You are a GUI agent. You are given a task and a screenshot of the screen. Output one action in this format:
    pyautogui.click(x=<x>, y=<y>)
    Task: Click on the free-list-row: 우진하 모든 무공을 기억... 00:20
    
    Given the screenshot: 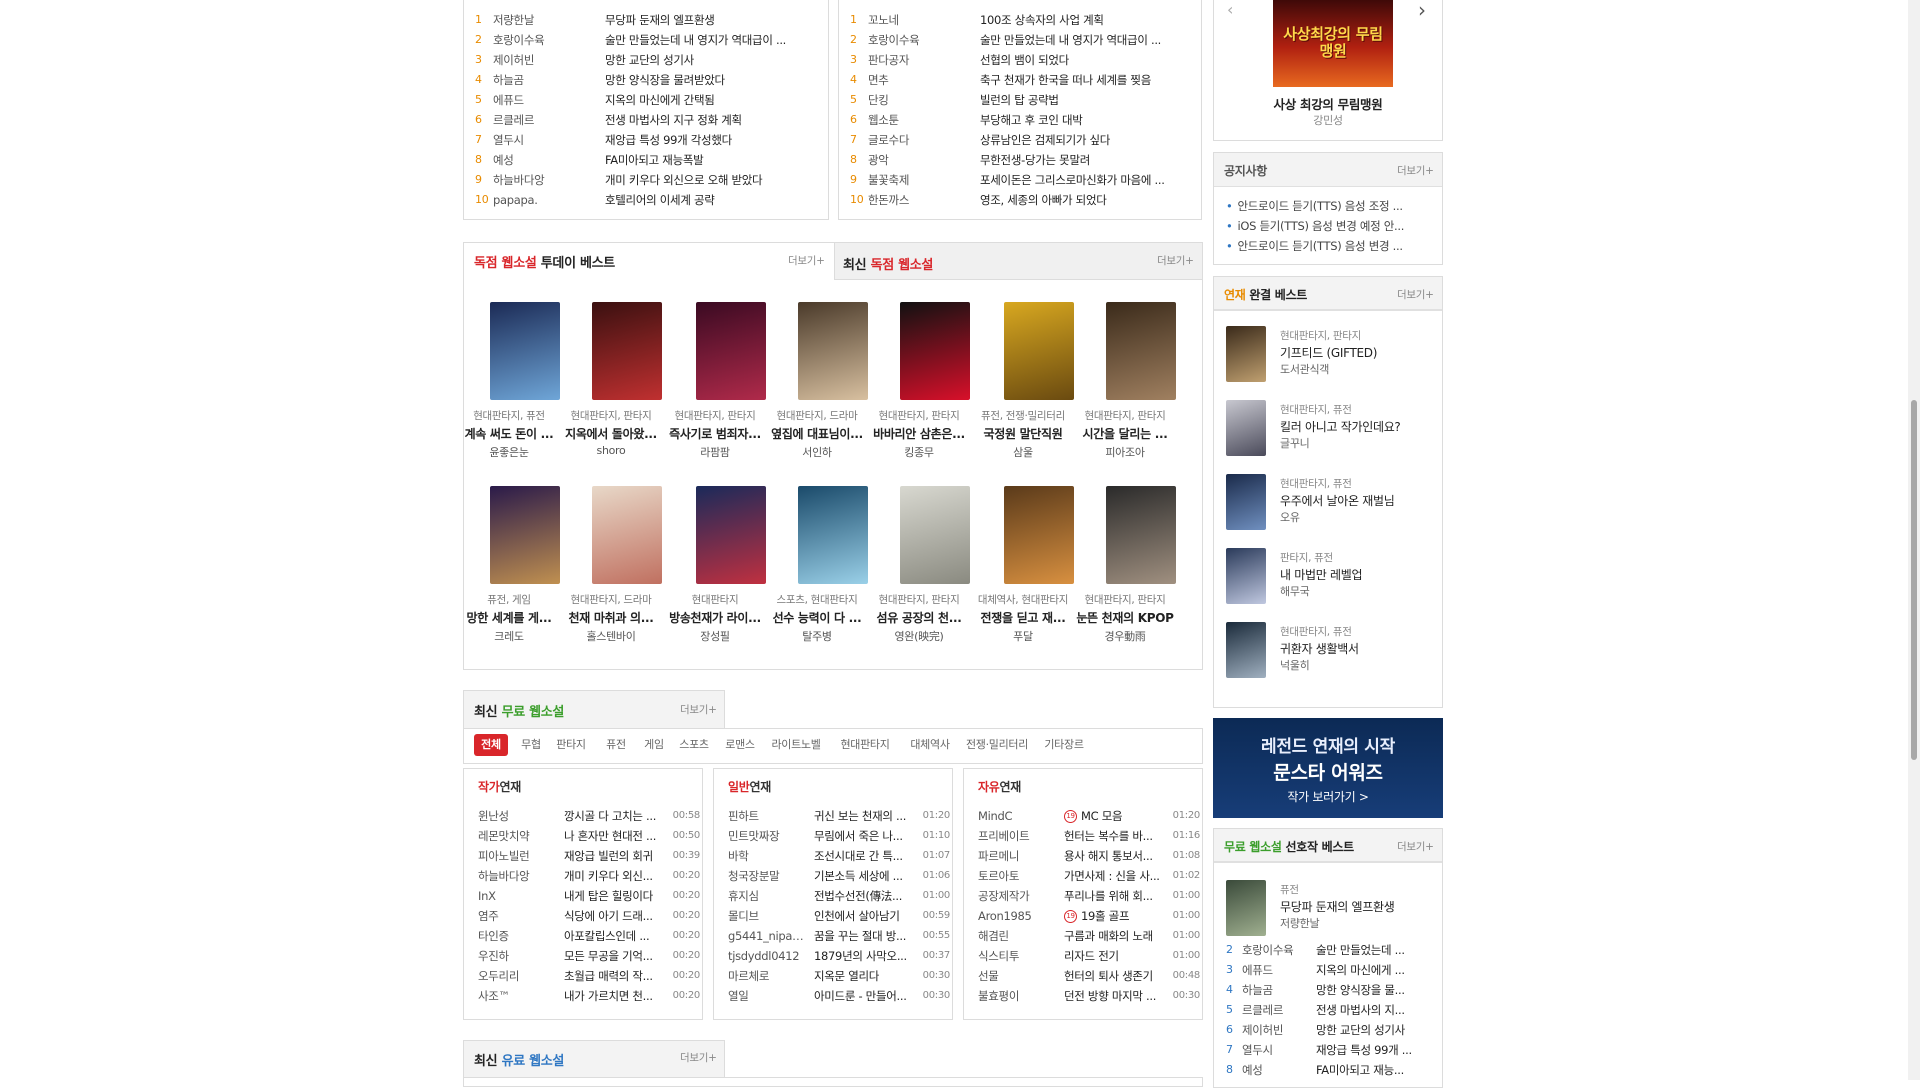 What is the action you would take?
    pyautogui.click(x=589, y=956)
    